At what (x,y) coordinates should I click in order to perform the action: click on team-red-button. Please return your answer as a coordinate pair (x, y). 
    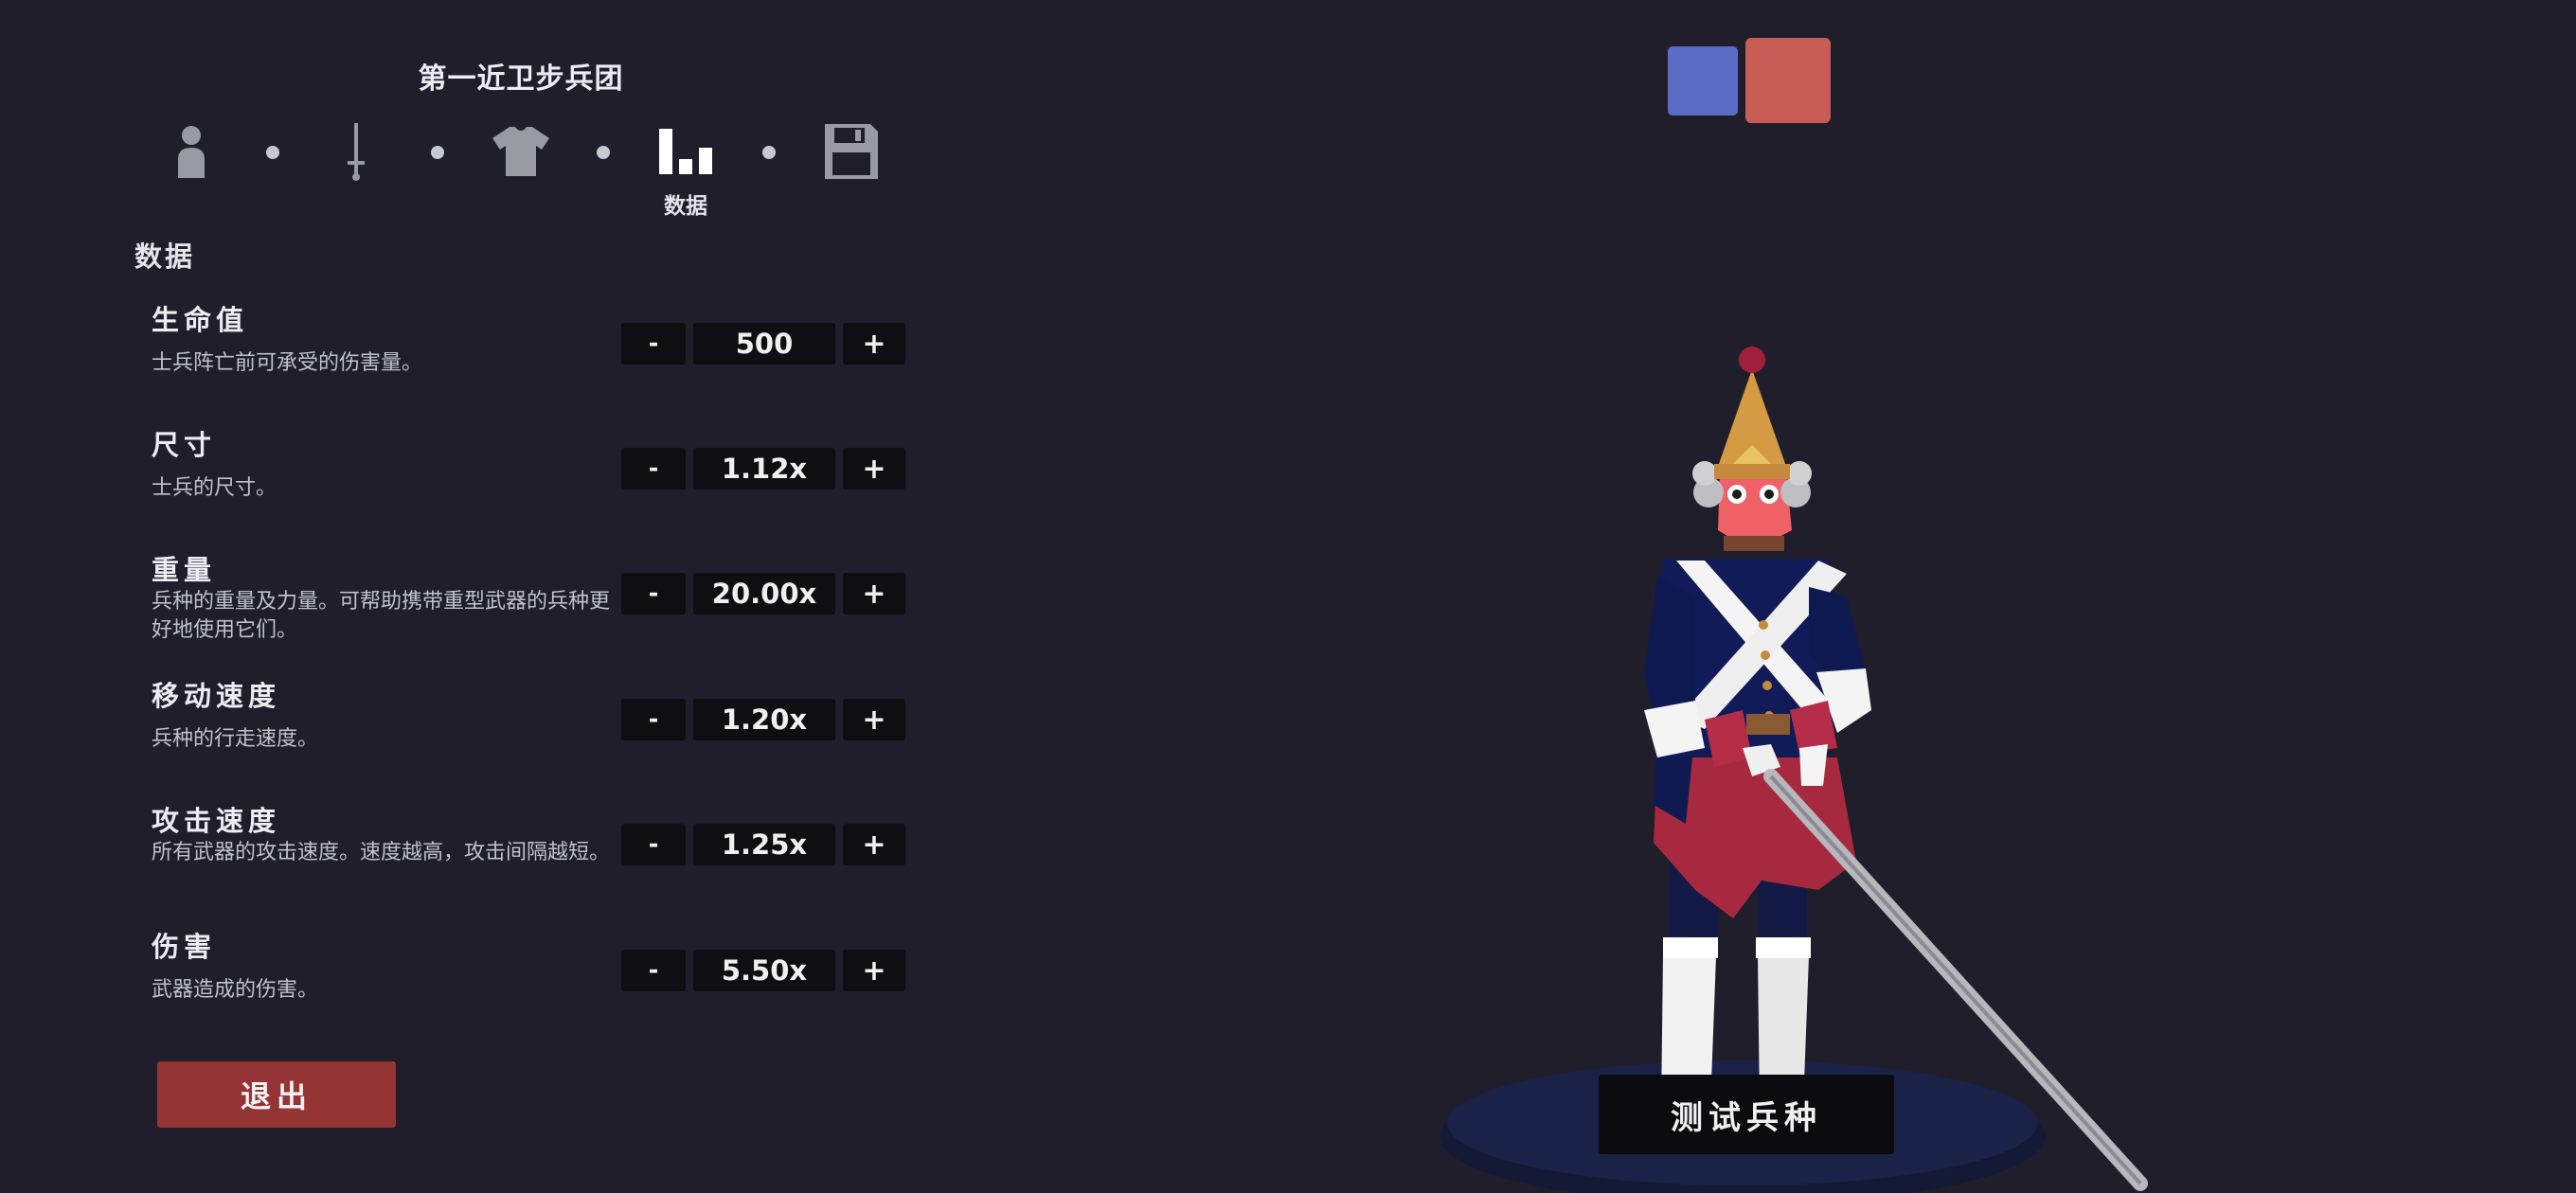
    Looking at the image, I should click on (1788, 80).